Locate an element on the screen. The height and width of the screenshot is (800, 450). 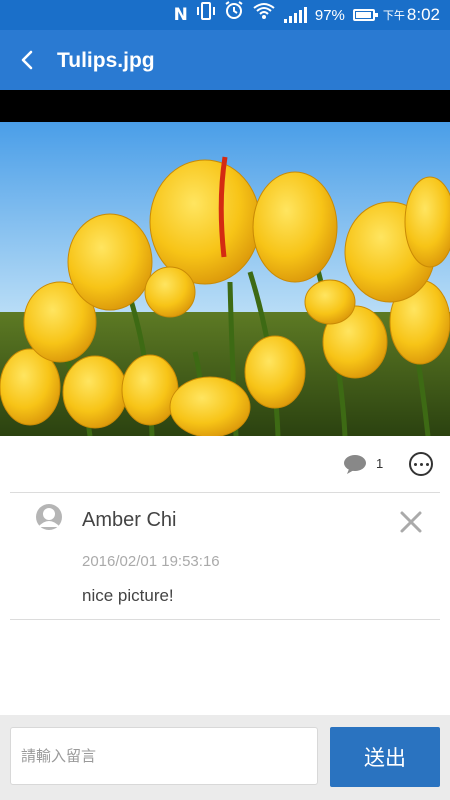
battery-icon is located at coordinates (365, 15).